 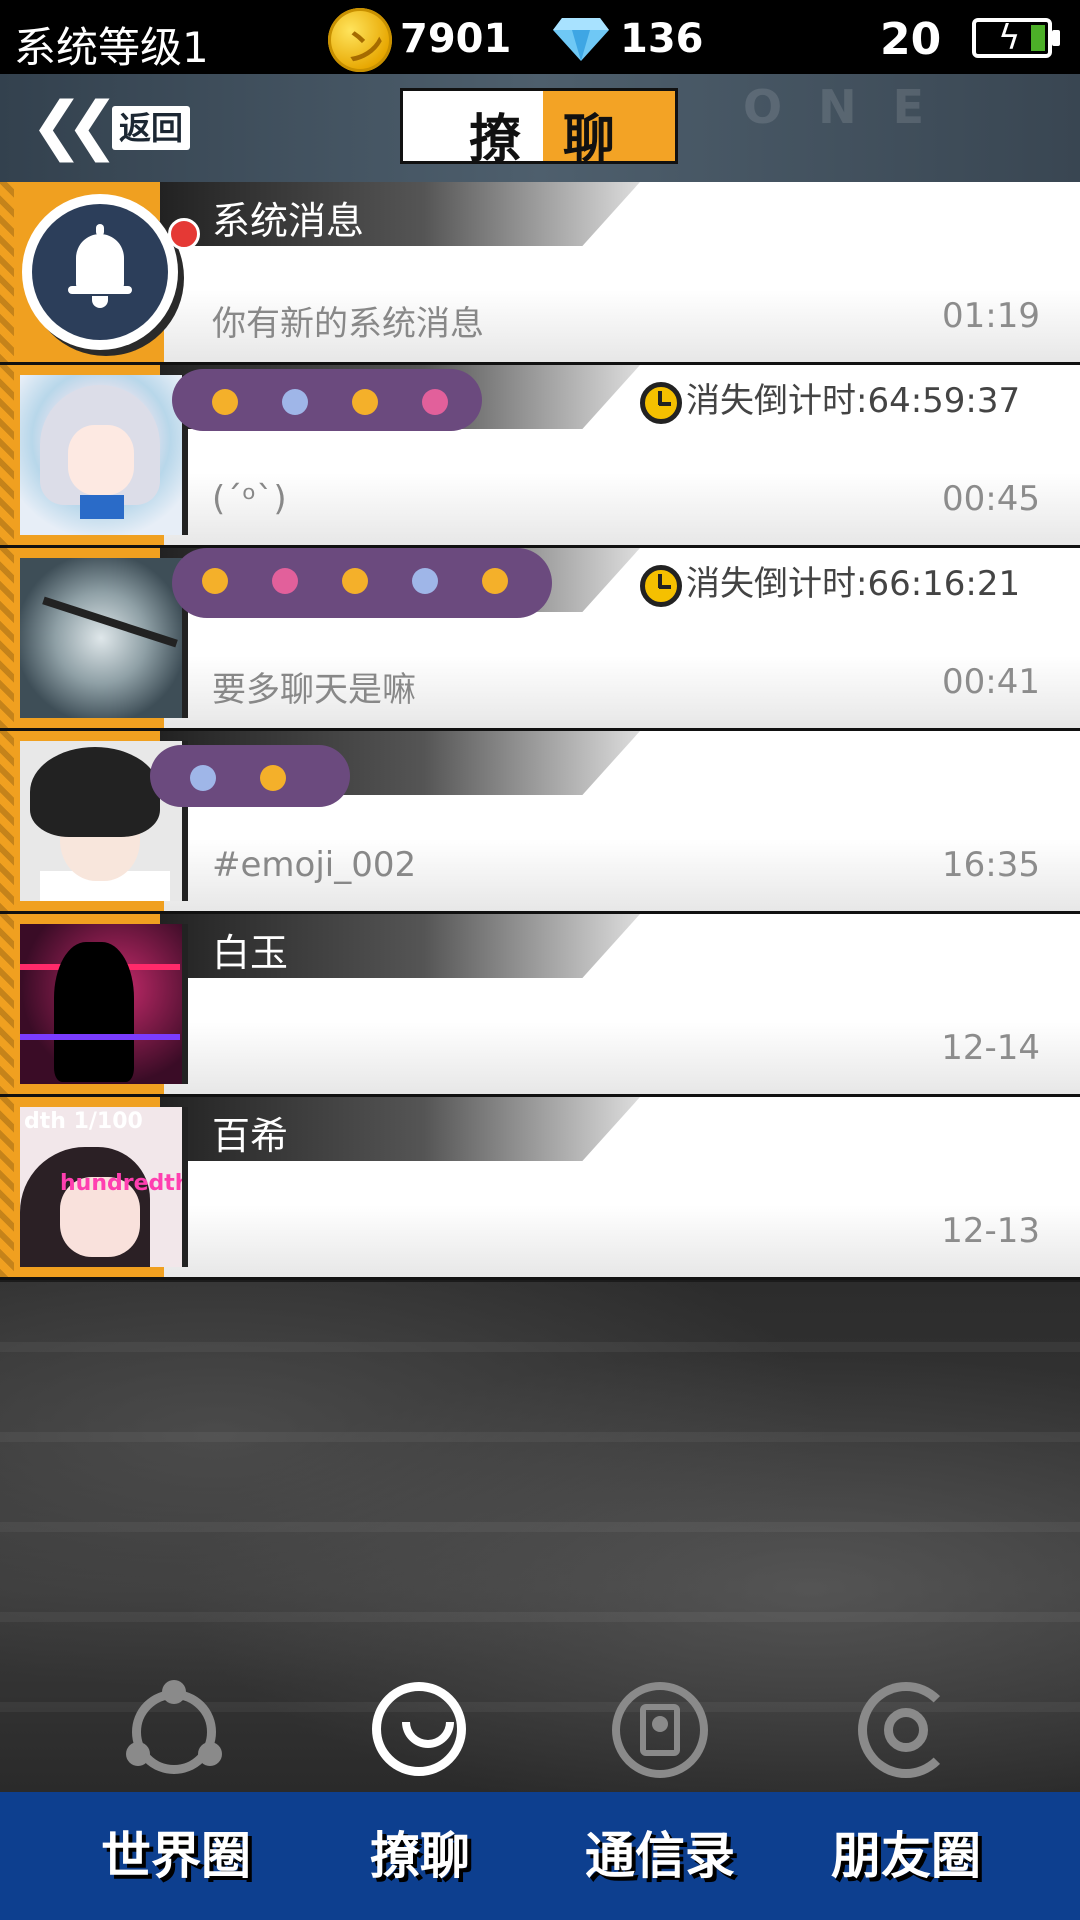 What do you see at coordinates (249, 499) in the screenshot?
I see `chat-preview: (ˊᵒˋ)` at bounding box center [249, 499].